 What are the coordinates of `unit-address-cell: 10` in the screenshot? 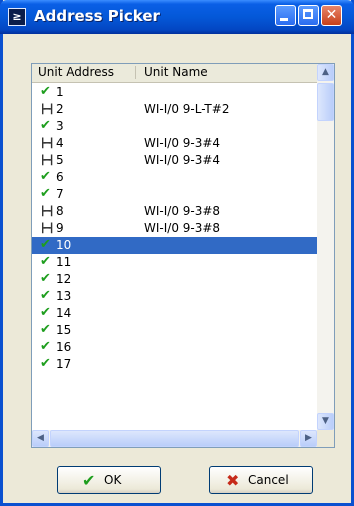 It's located at (64, 245).